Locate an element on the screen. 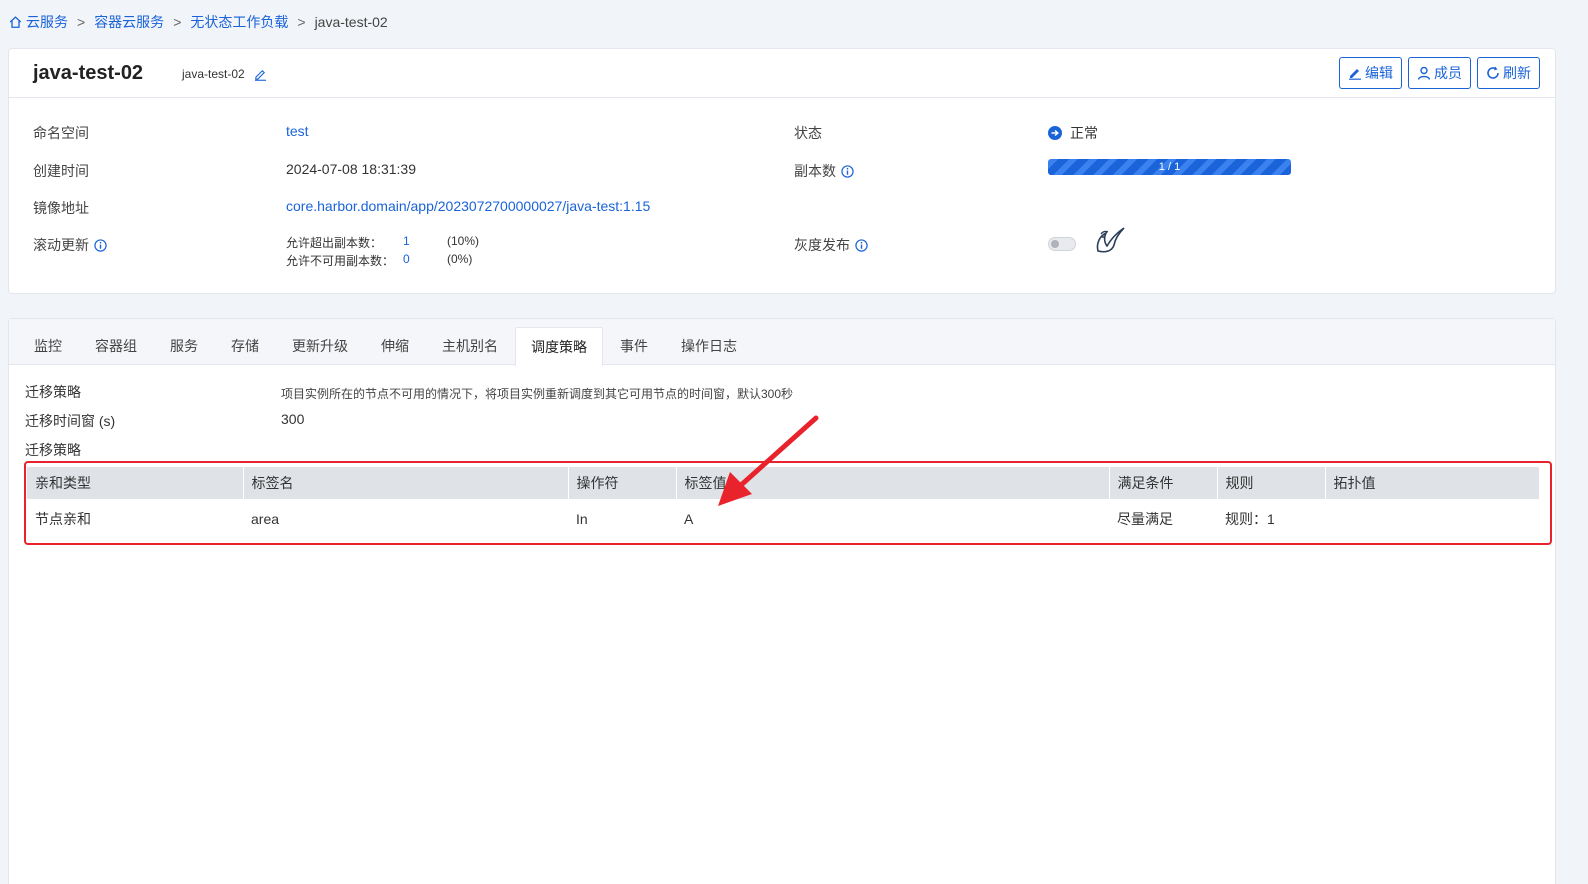  card-header: java-test-02 java-test-02 编辑 成员 刷新 is located at coordinates (782, 73).